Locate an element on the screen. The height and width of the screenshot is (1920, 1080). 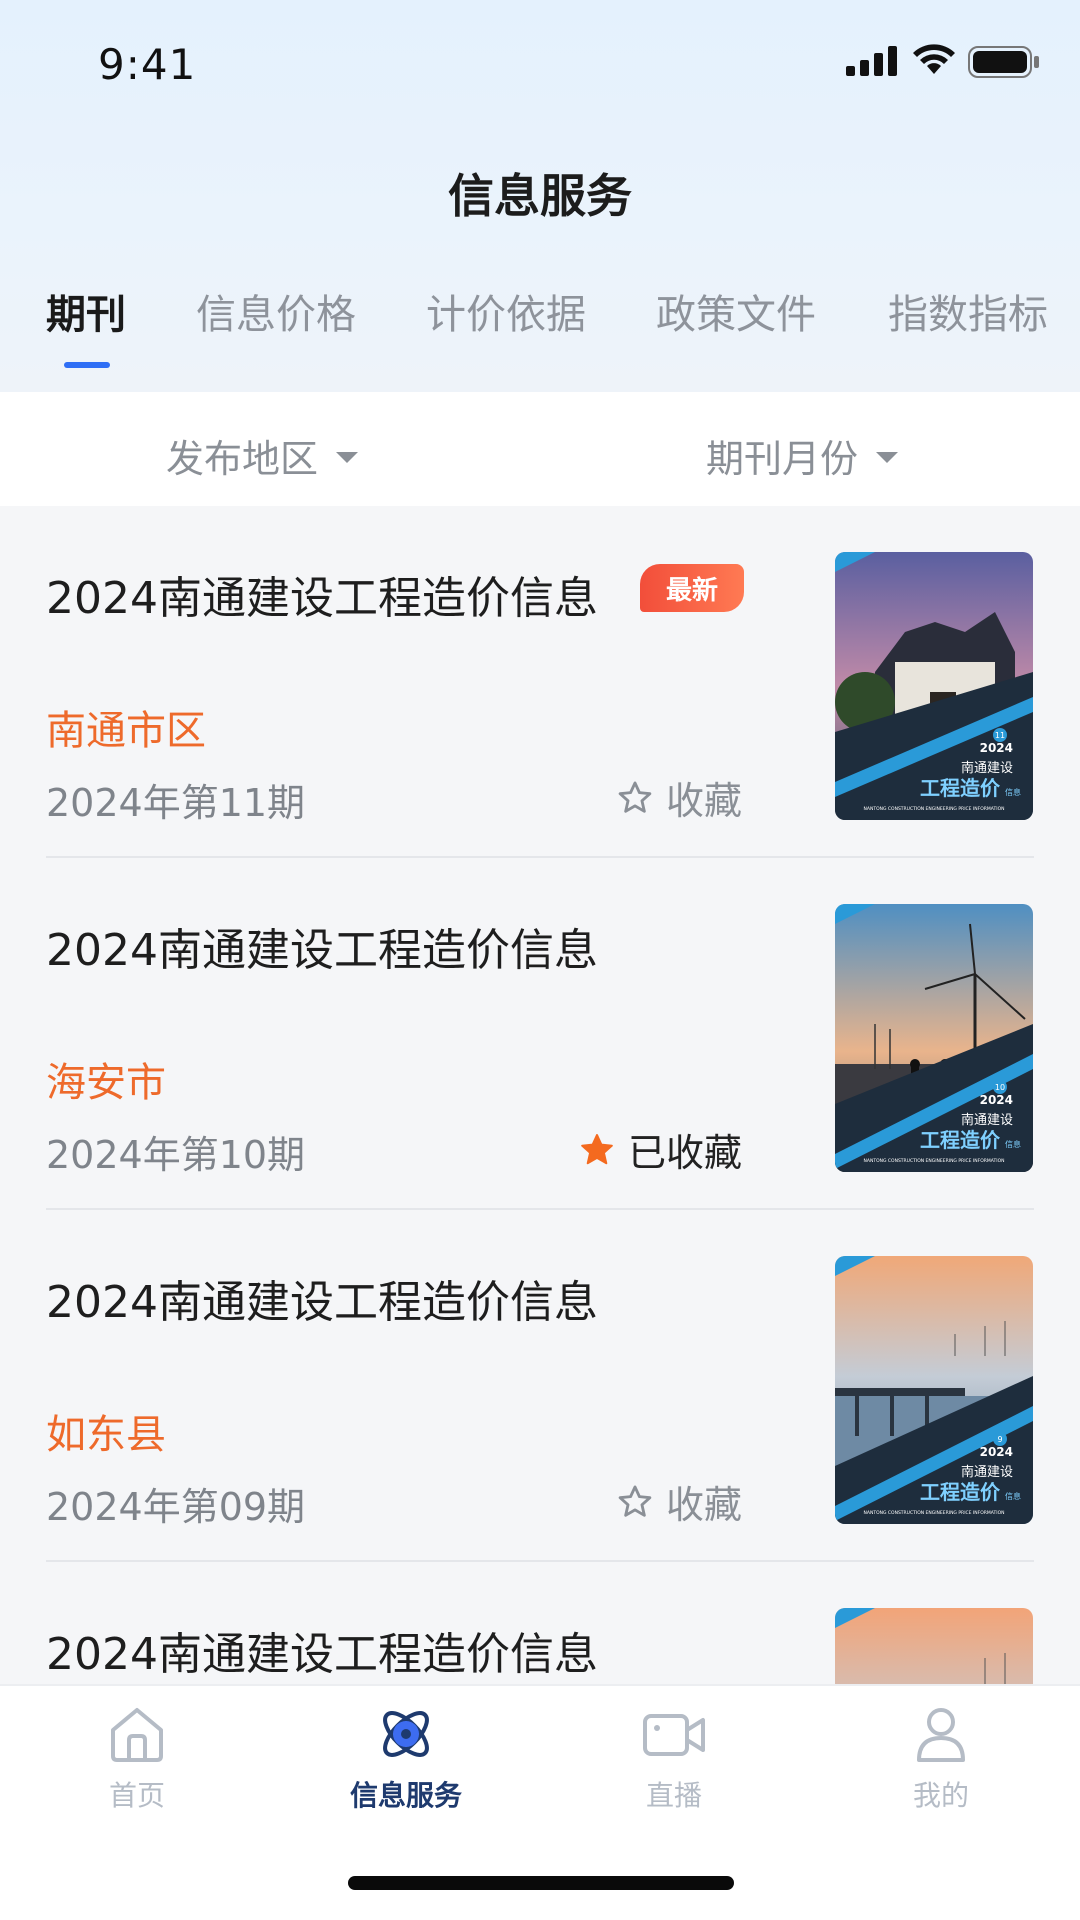
tabbar-info-service: 信息服务 is located at coordinates (406, 1758).